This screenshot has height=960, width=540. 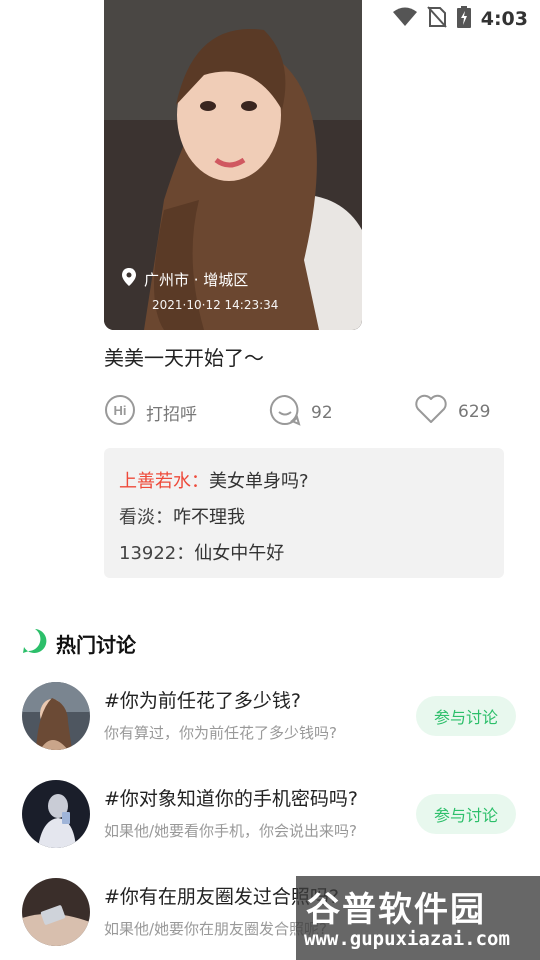 I want to click on comment-text: 美女单身吗?, so click(x=259, y=481).